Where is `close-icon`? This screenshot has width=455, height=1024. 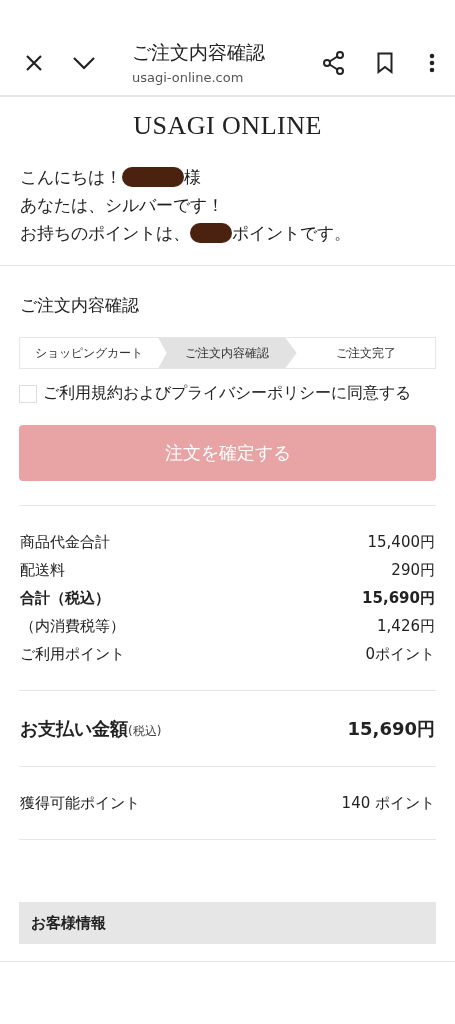
close-icon is located at coordinates (34, 62).